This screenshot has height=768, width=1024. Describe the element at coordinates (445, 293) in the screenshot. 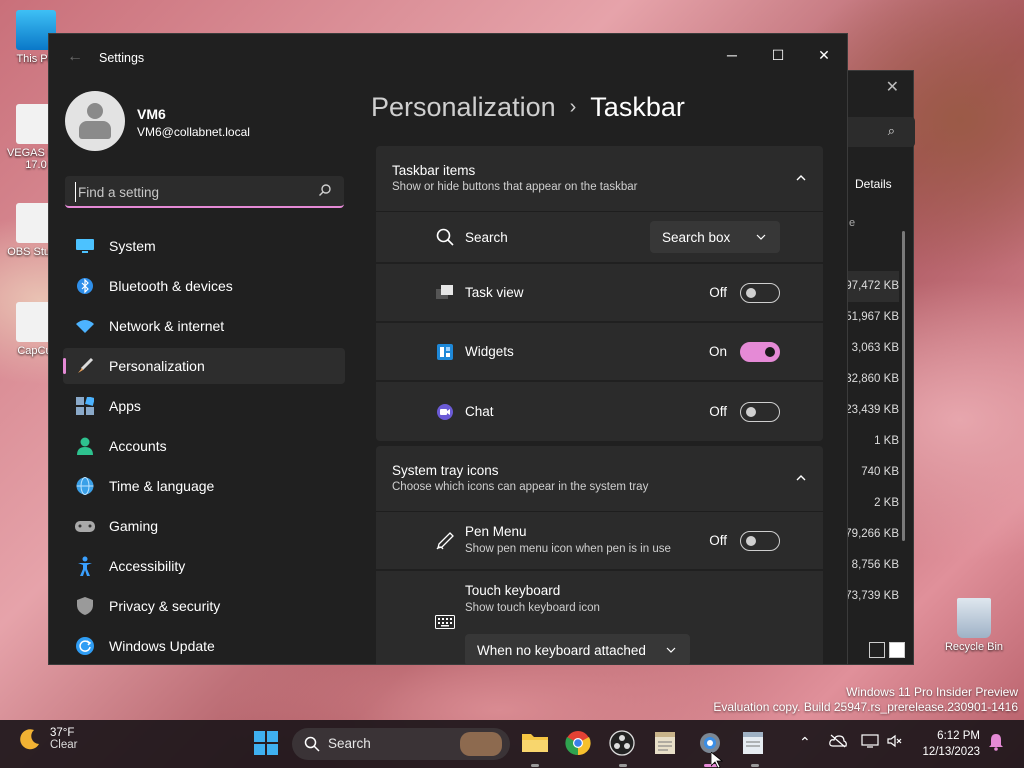

I see `task-view-icon` at that location.